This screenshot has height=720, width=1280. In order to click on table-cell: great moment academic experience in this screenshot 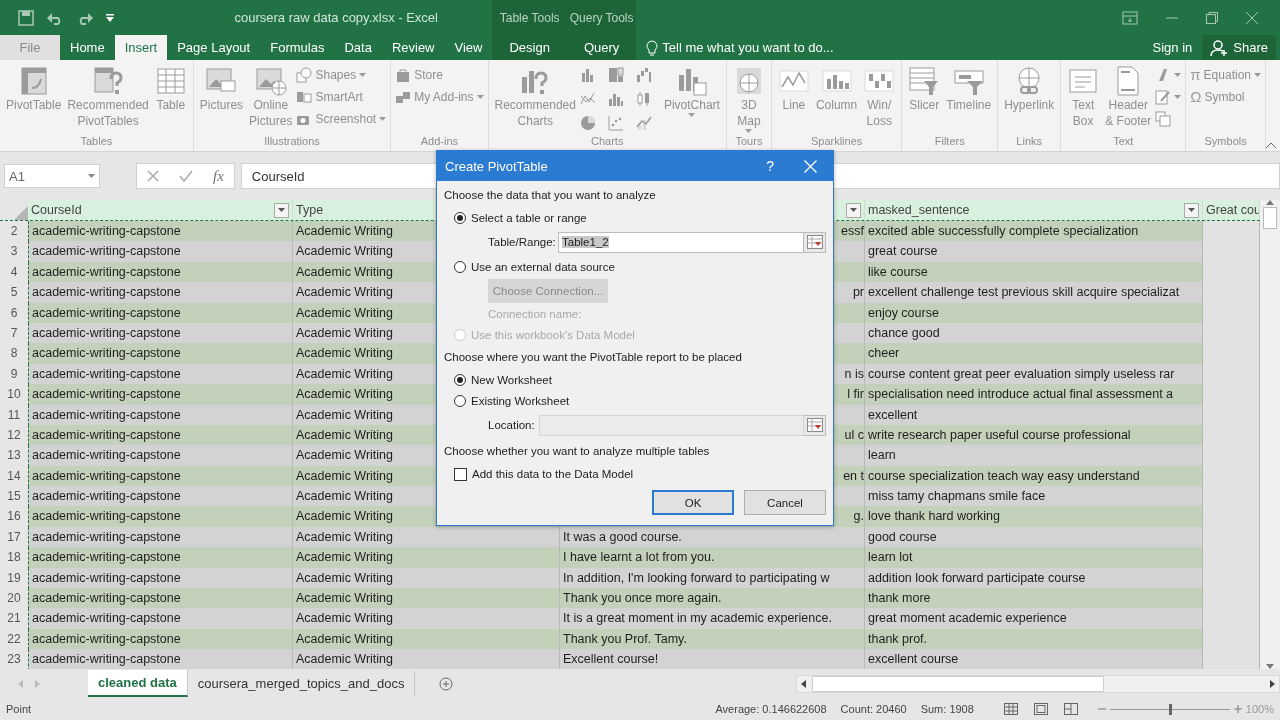, I will do `click(1034, 619)`.